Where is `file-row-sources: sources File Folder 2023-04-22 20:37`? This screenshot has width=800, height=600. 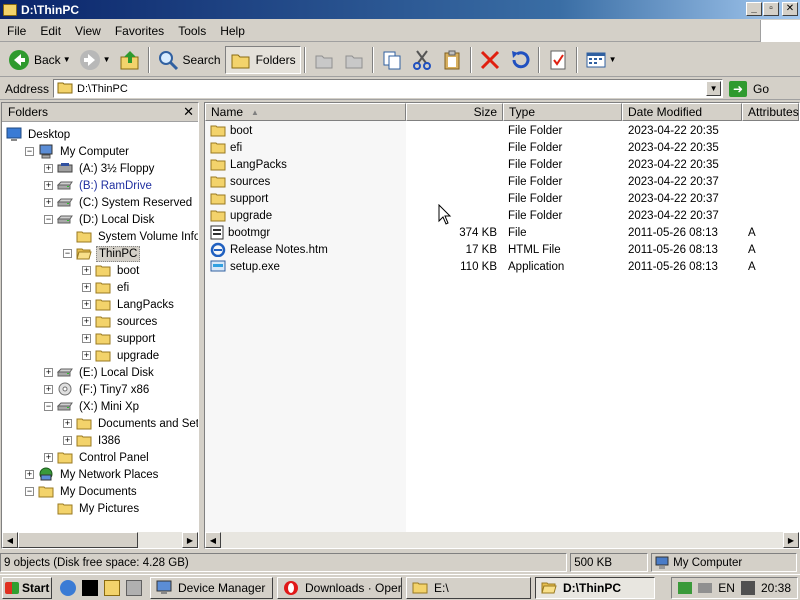
file-row-sources: sources File Folder 2023-04-22 20:37 is located at coordinates (502, 181).